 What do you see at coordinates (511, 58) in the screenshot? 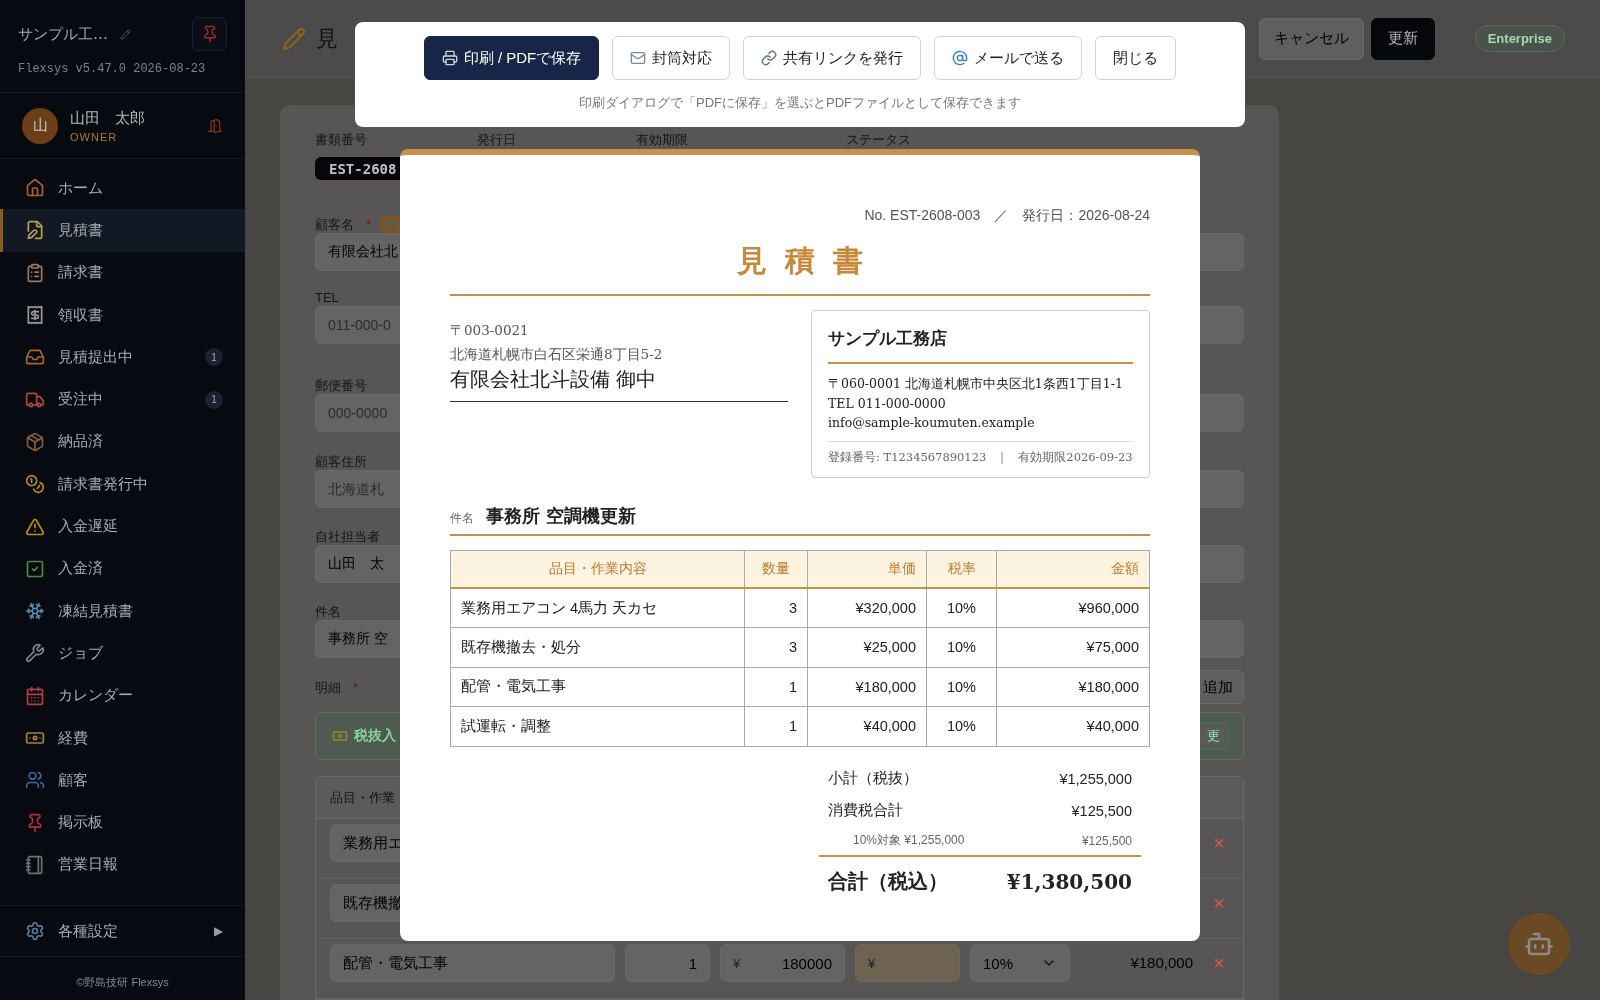
I see `toolbar-button: 印刷 / PDFで保存` at bounding box center [511, 58].